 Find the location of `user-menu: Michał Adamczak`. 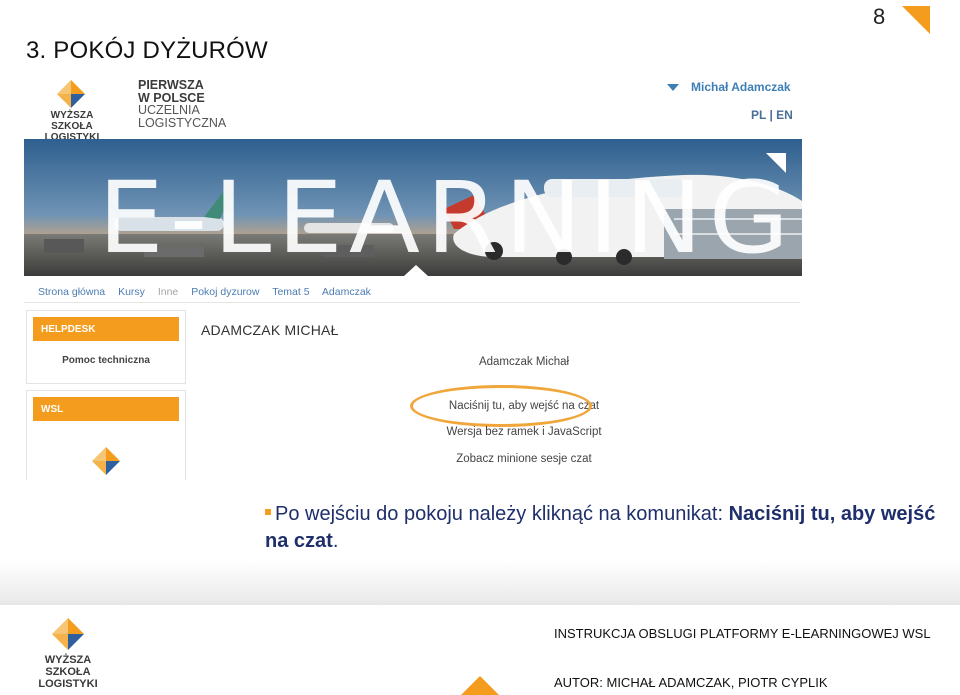

user-menu: Michał Adamczak is located at coordinates (729, 87).